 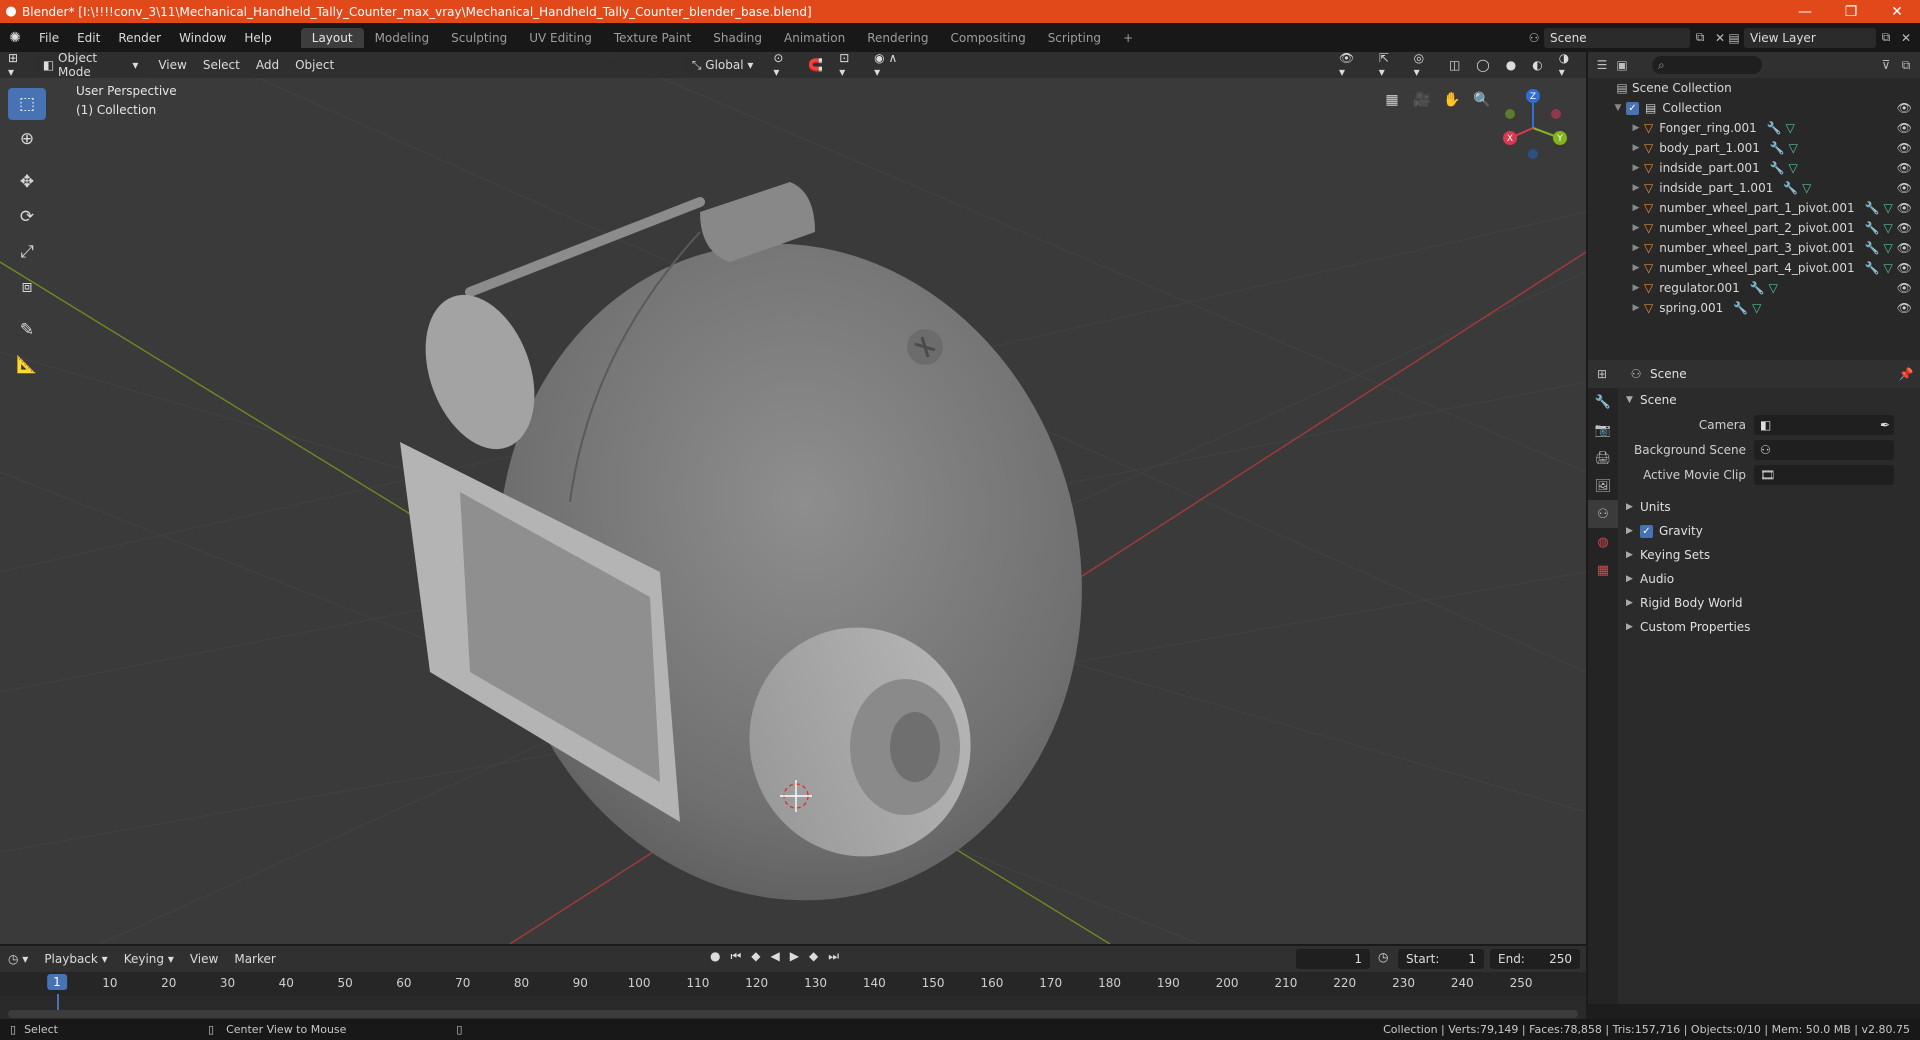 I want to click on render-tab-icon: 📷, so click(x=1603, y=430).